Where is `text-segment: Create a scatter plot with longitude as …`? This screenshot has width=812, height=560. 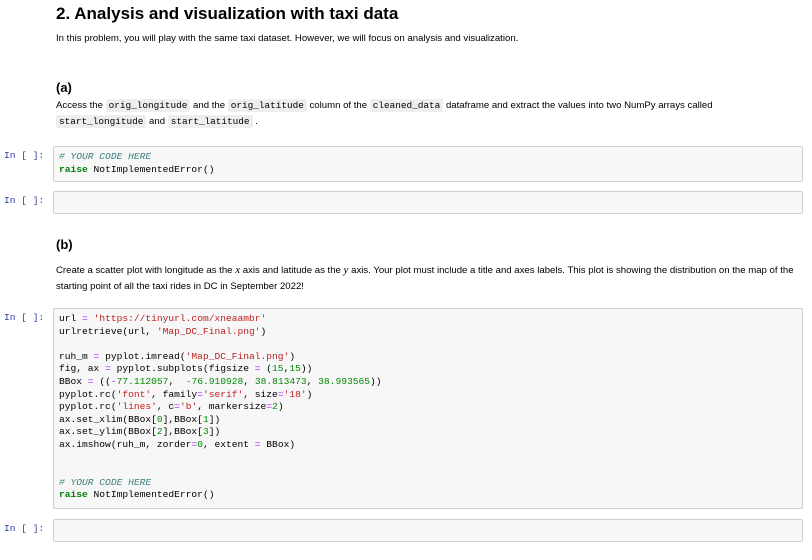 text-segment: Create a scatter plot with longitude as … is located at coordinates (146, 270).